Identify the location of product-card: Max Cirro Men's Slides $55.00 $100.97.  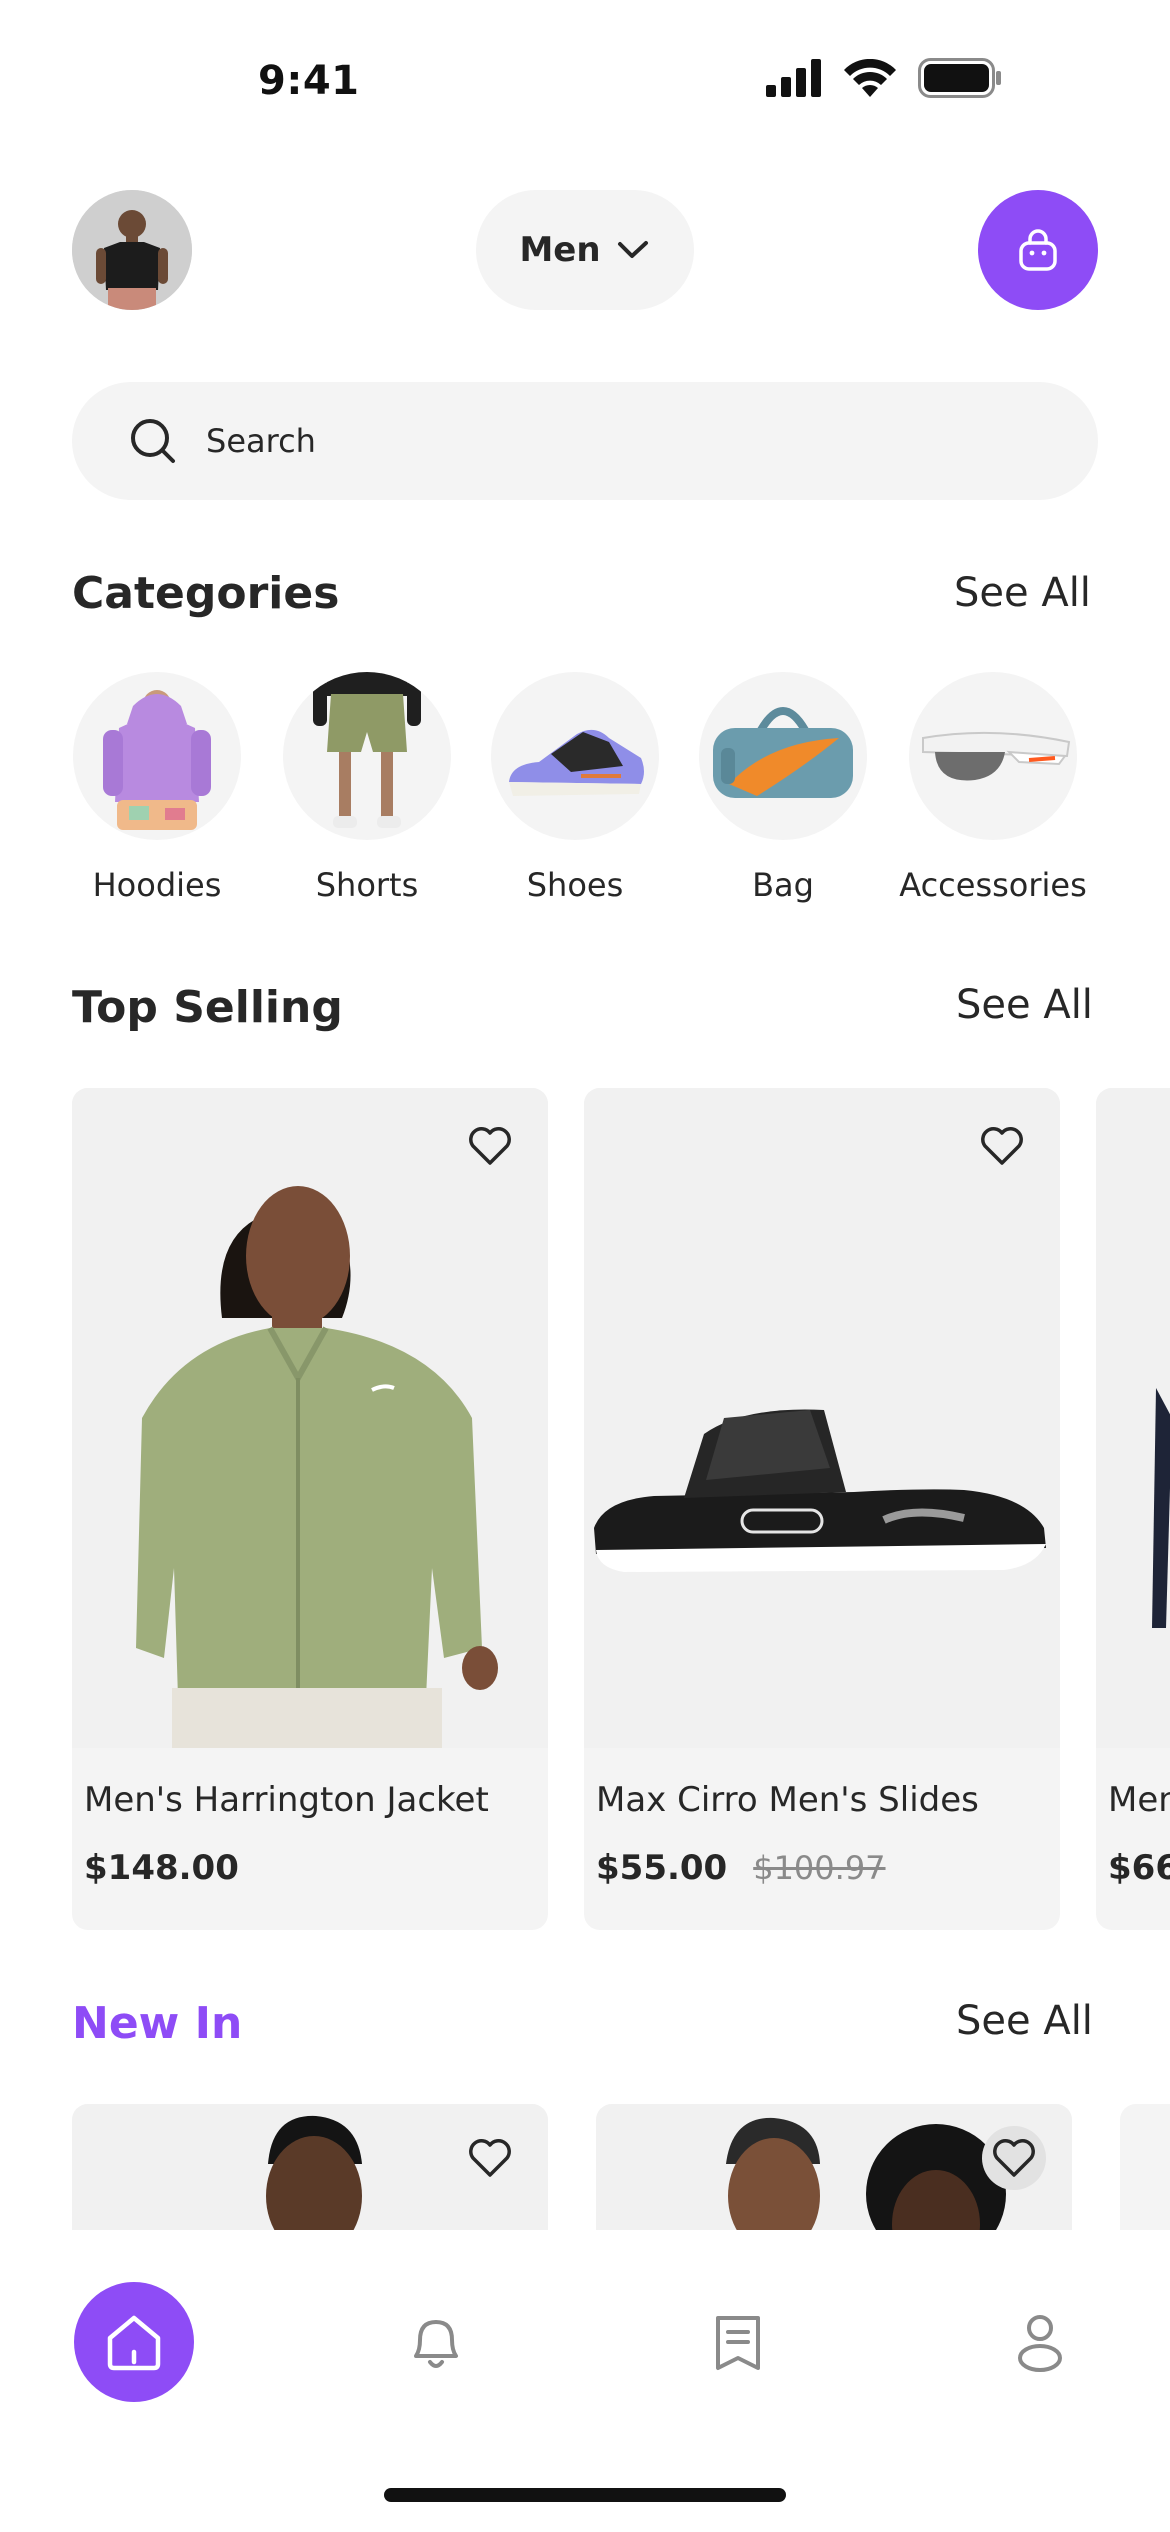
(822, 1509).